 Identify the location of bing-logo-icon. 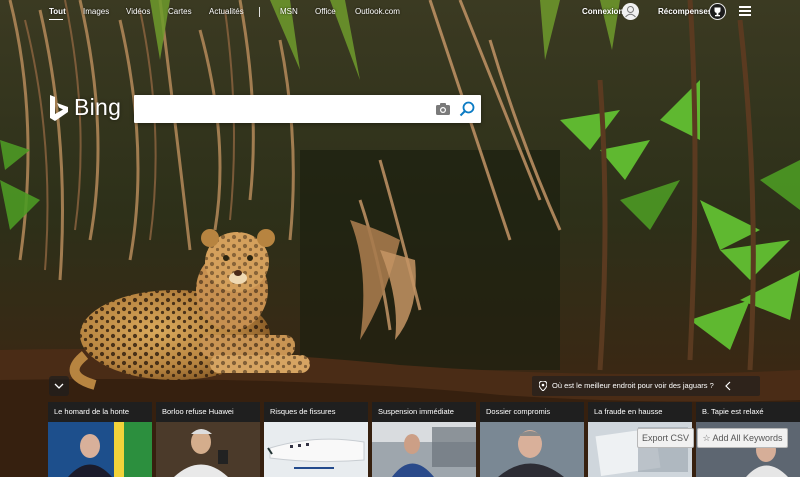
(59, 108).